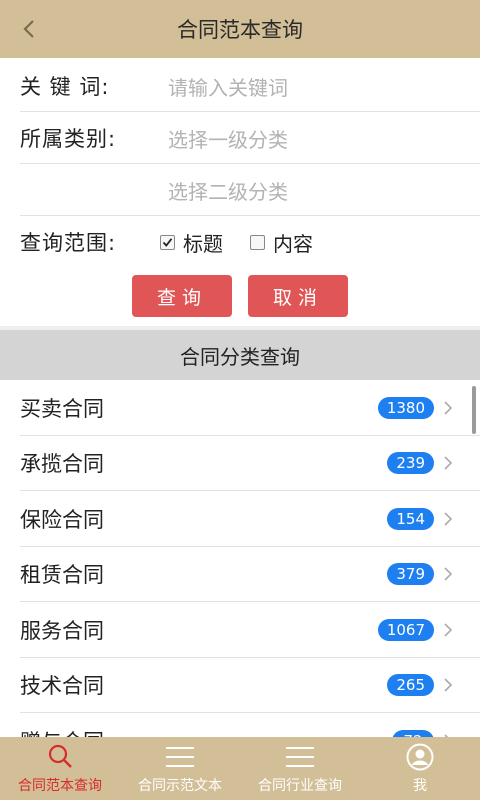 The width and height of the screenshot is (480, 800). I want to click on scope-row: 查询范围: 标题 内容, so click(240, 242).